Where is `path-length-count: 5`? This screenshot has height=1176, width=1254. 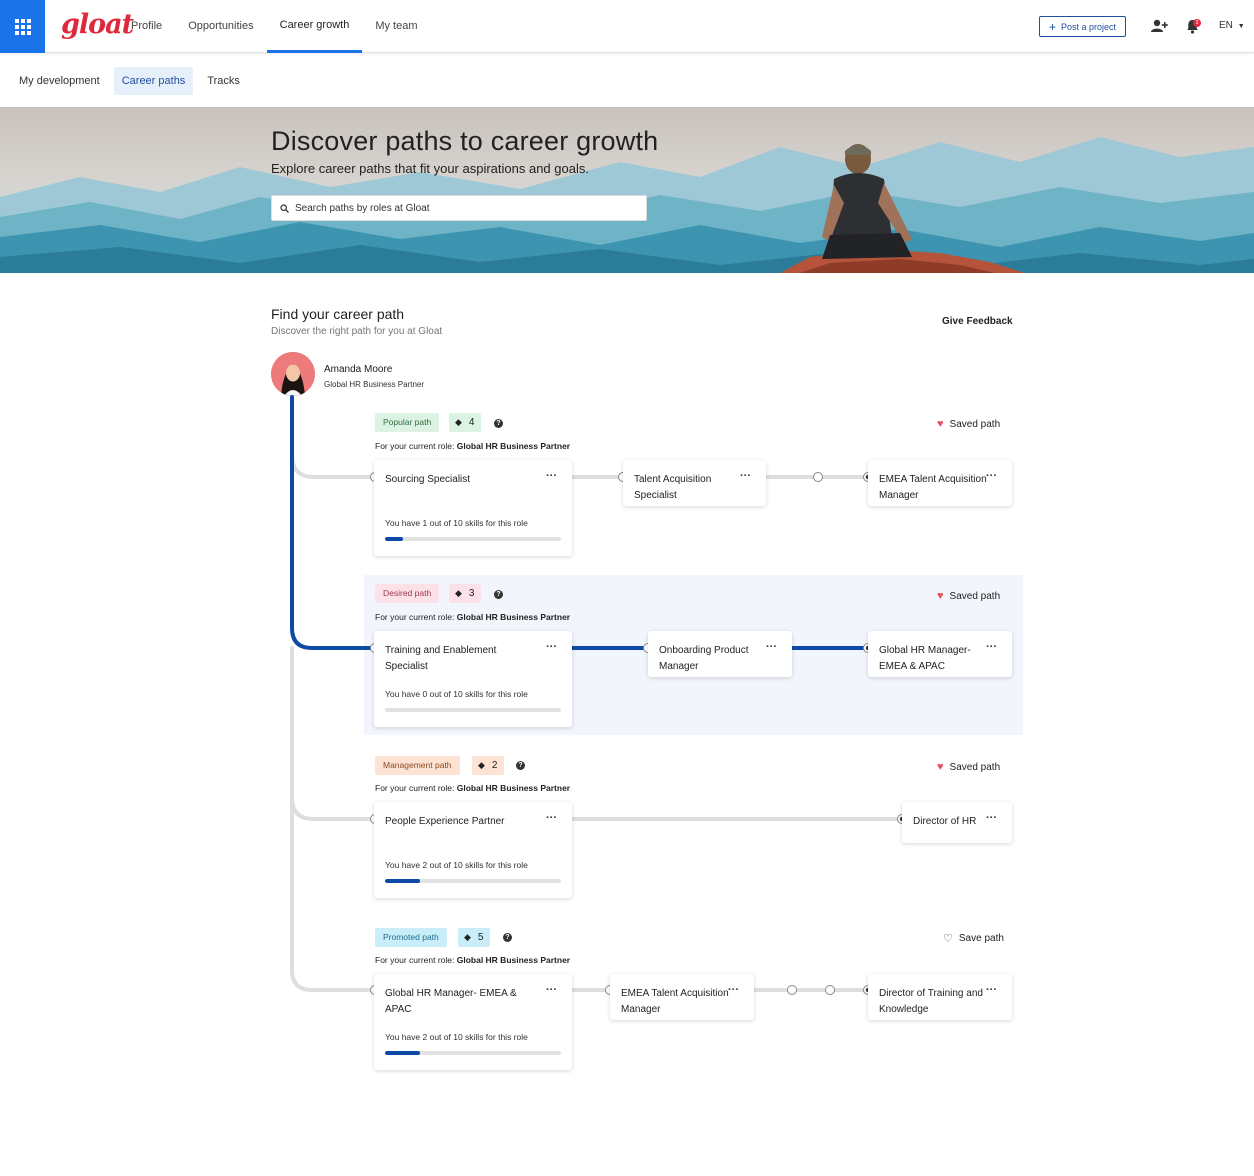 path-length-count: 5 is located at coordinates (480, 937).